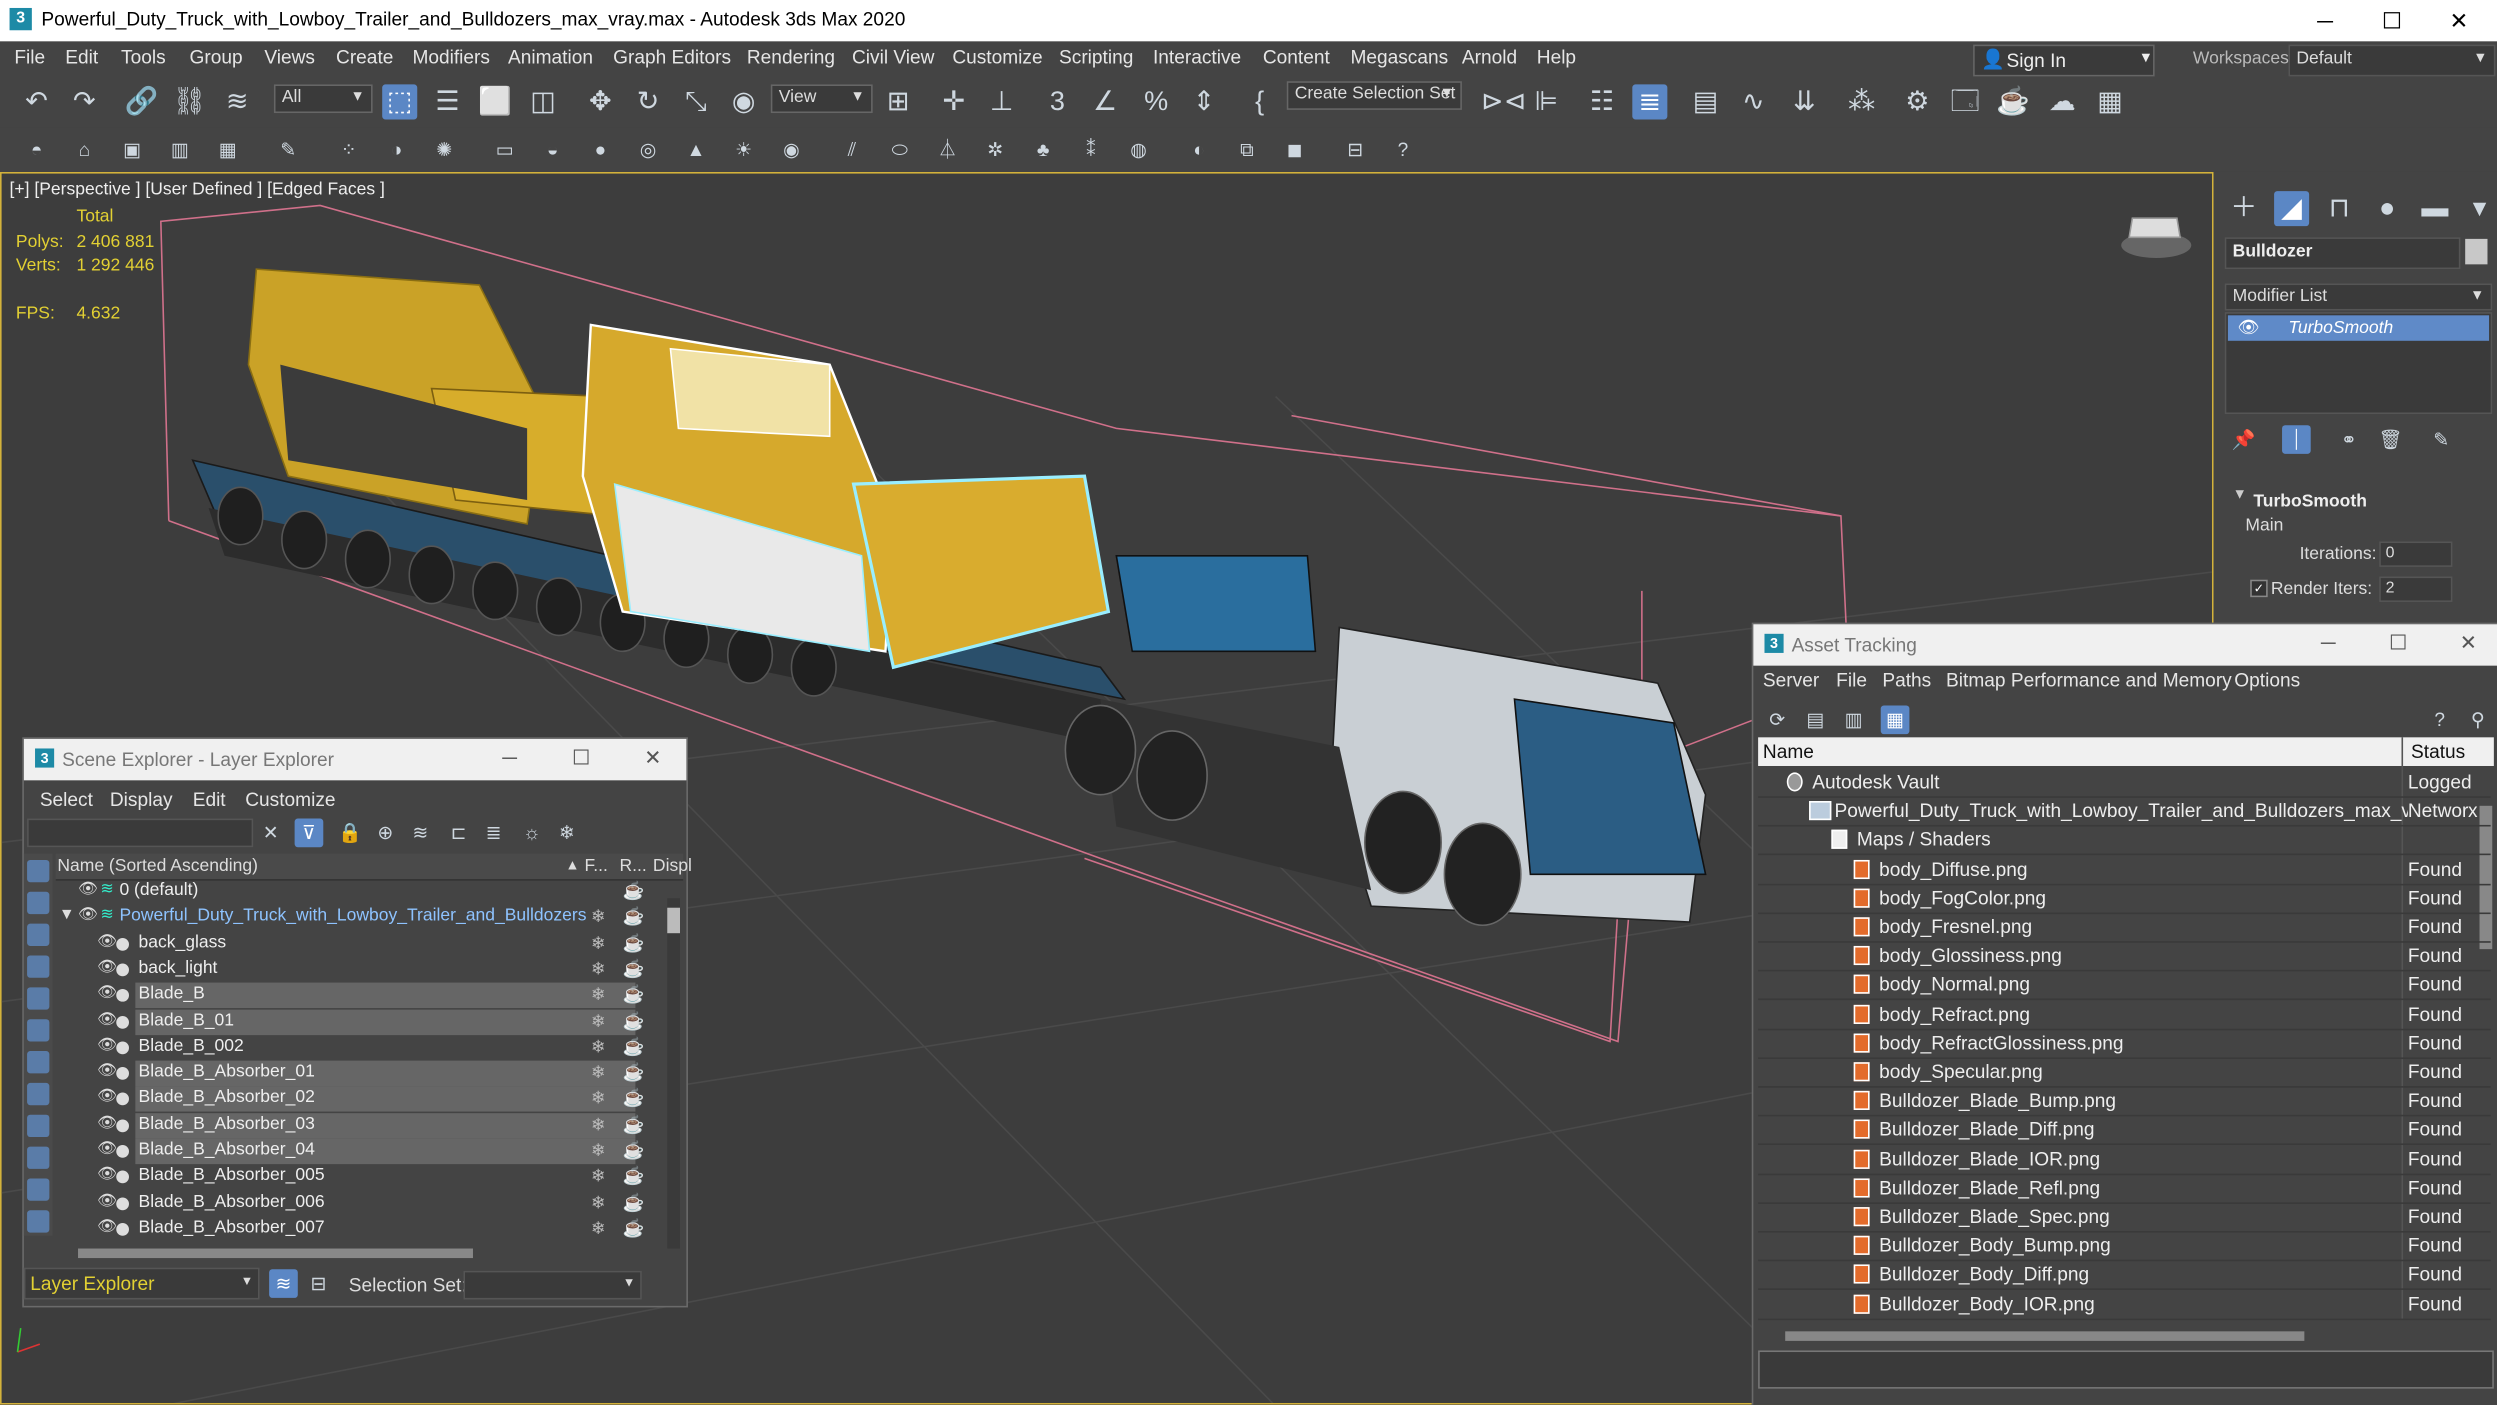  I want to click on selection-set-dropdown: ▼, so click(552, 1285).